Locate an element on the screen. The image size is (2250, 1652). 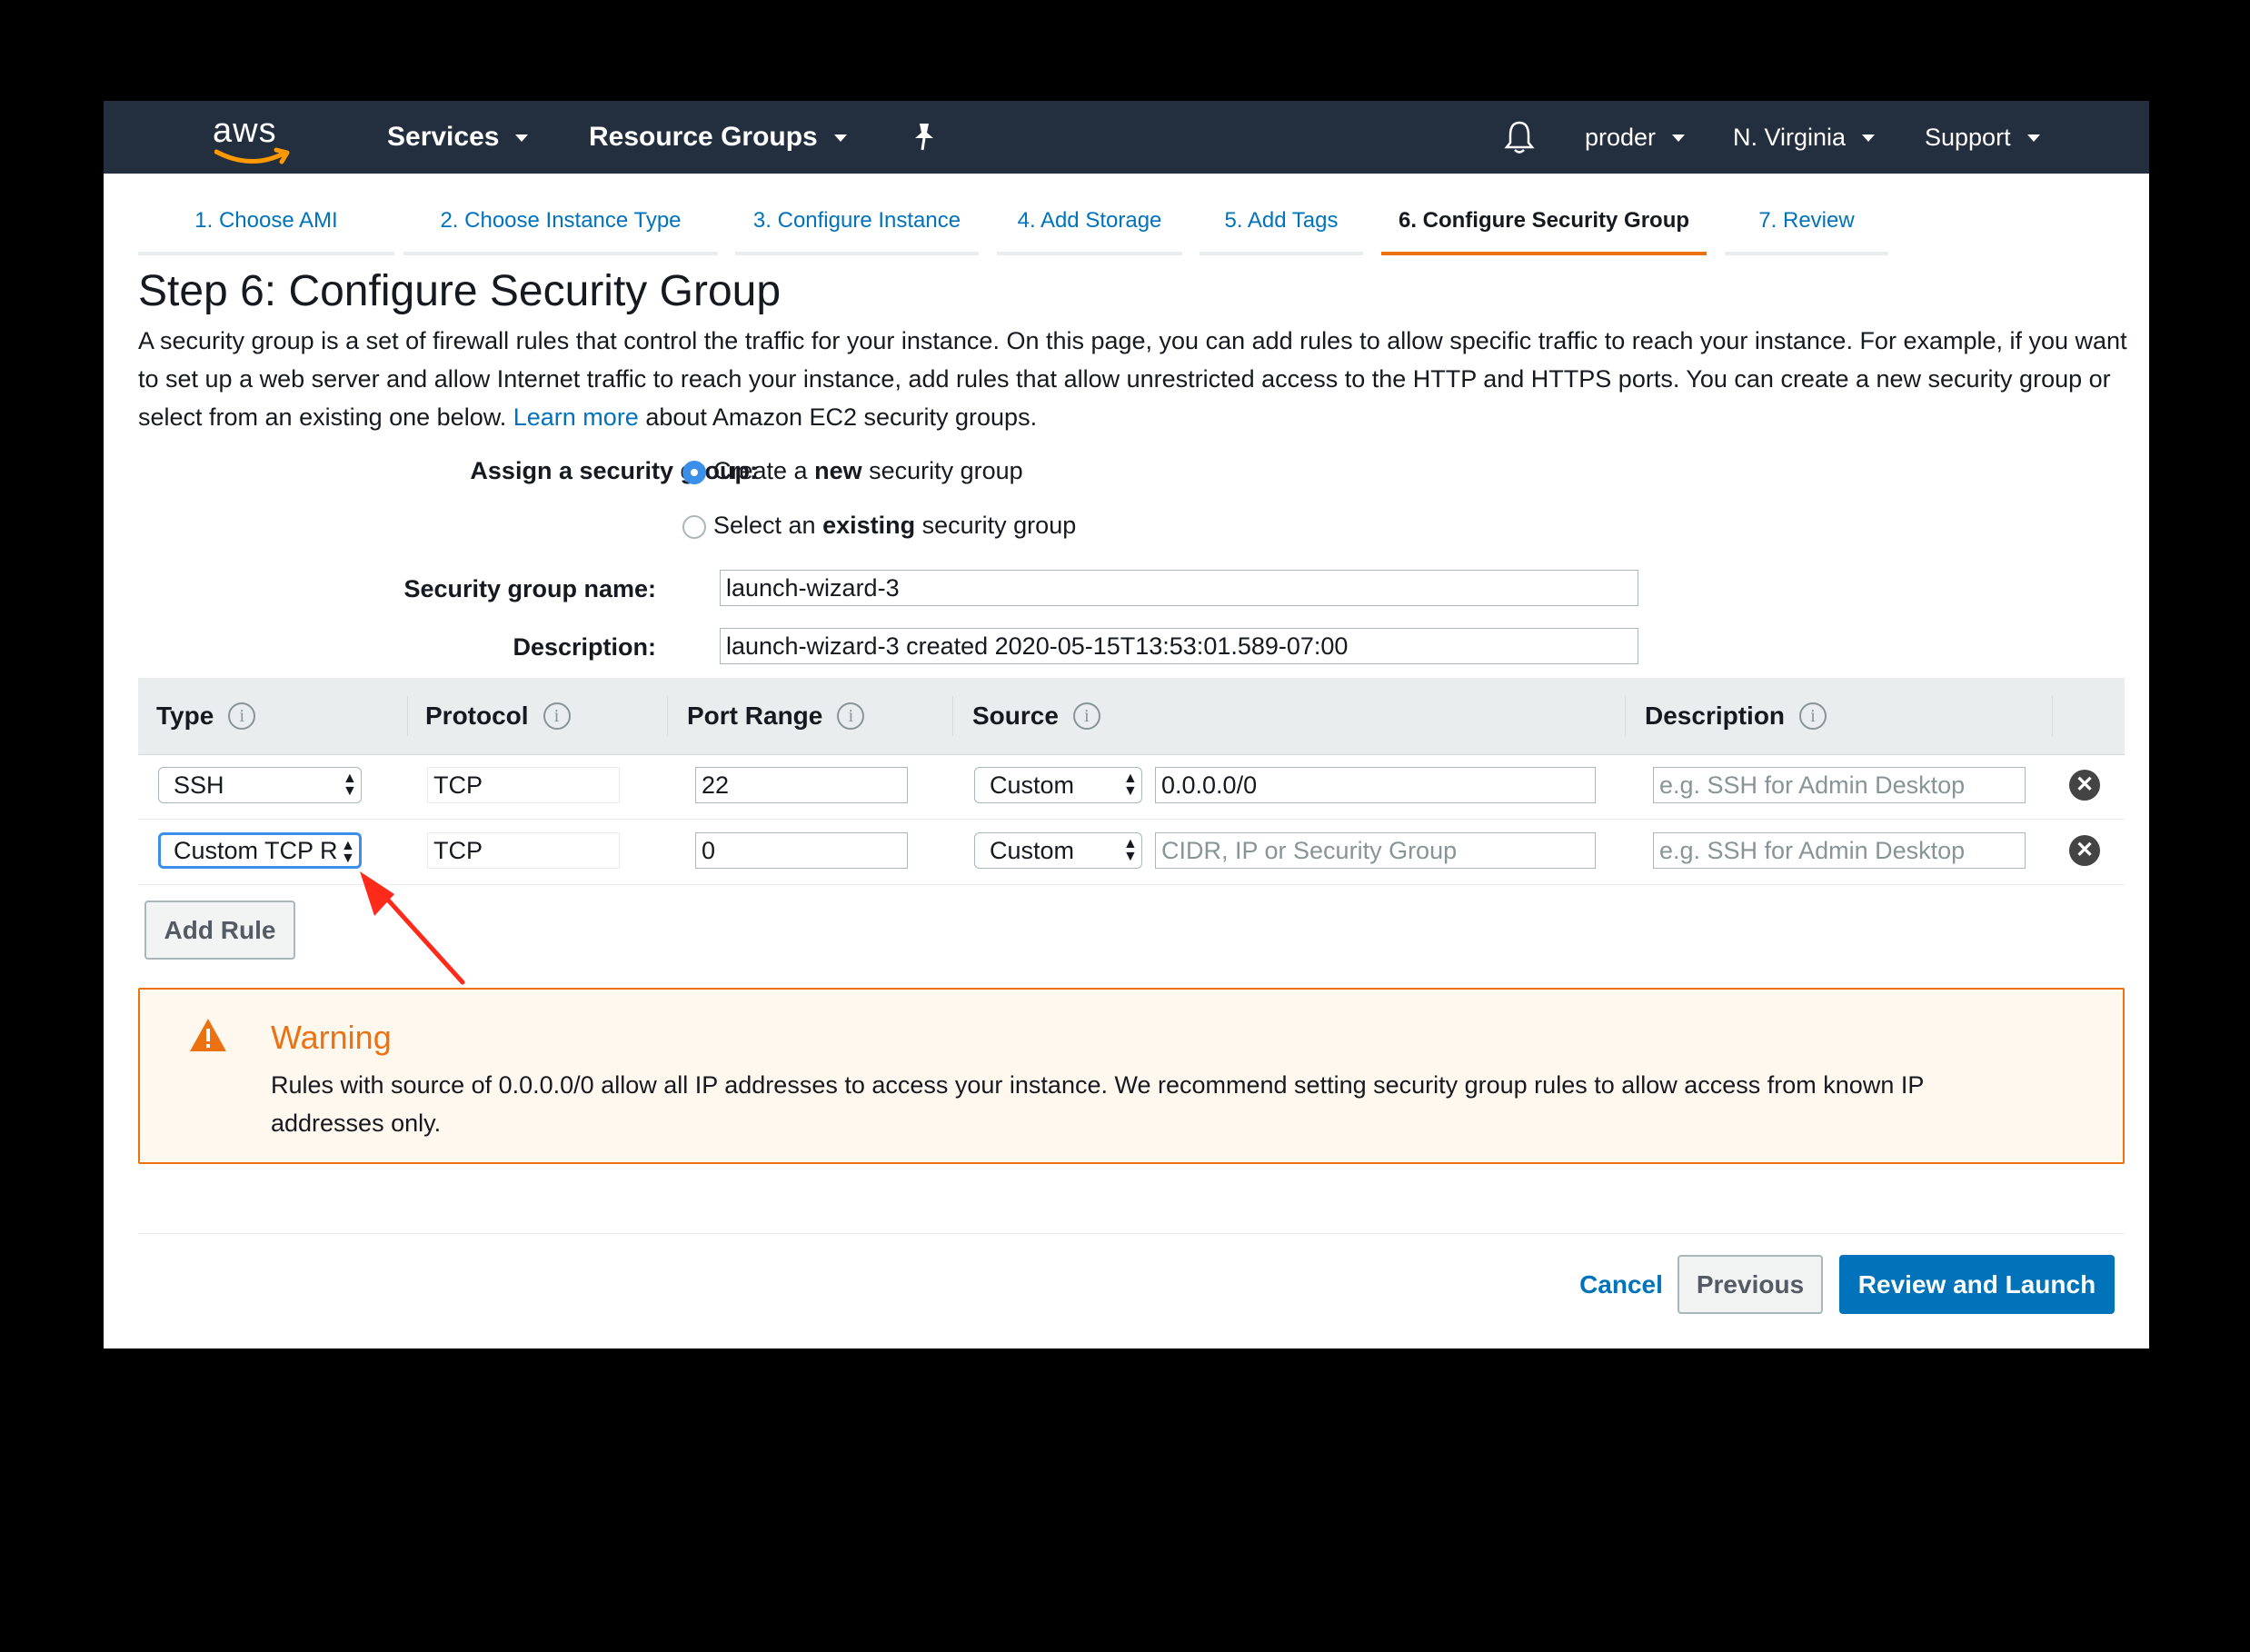
pin-button is located at coordinates (924, 137).